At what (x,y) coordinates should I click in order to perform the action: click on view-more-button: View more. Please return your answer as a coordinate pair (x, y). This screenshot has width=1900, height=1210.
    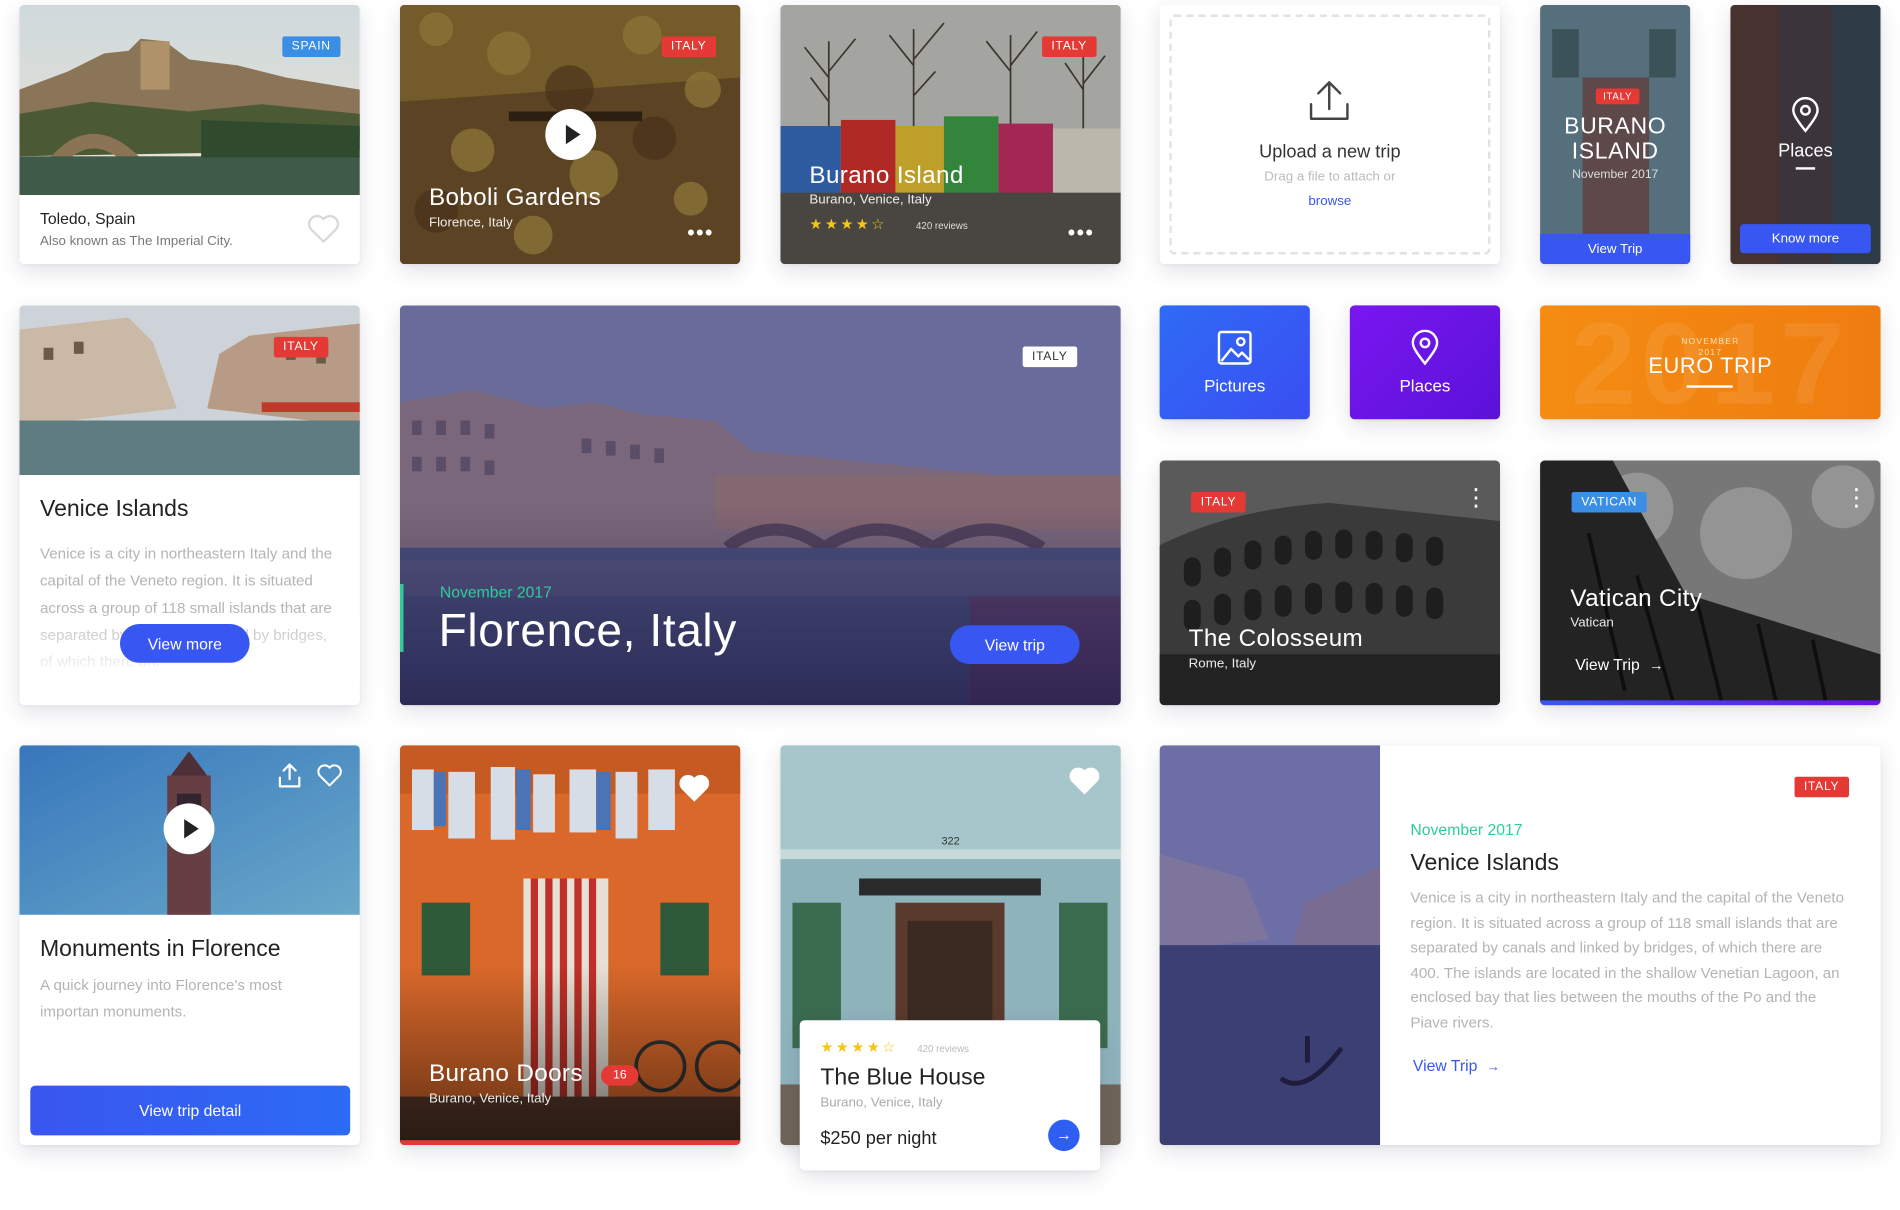
    Looking at the image, I should click on (184, 643).